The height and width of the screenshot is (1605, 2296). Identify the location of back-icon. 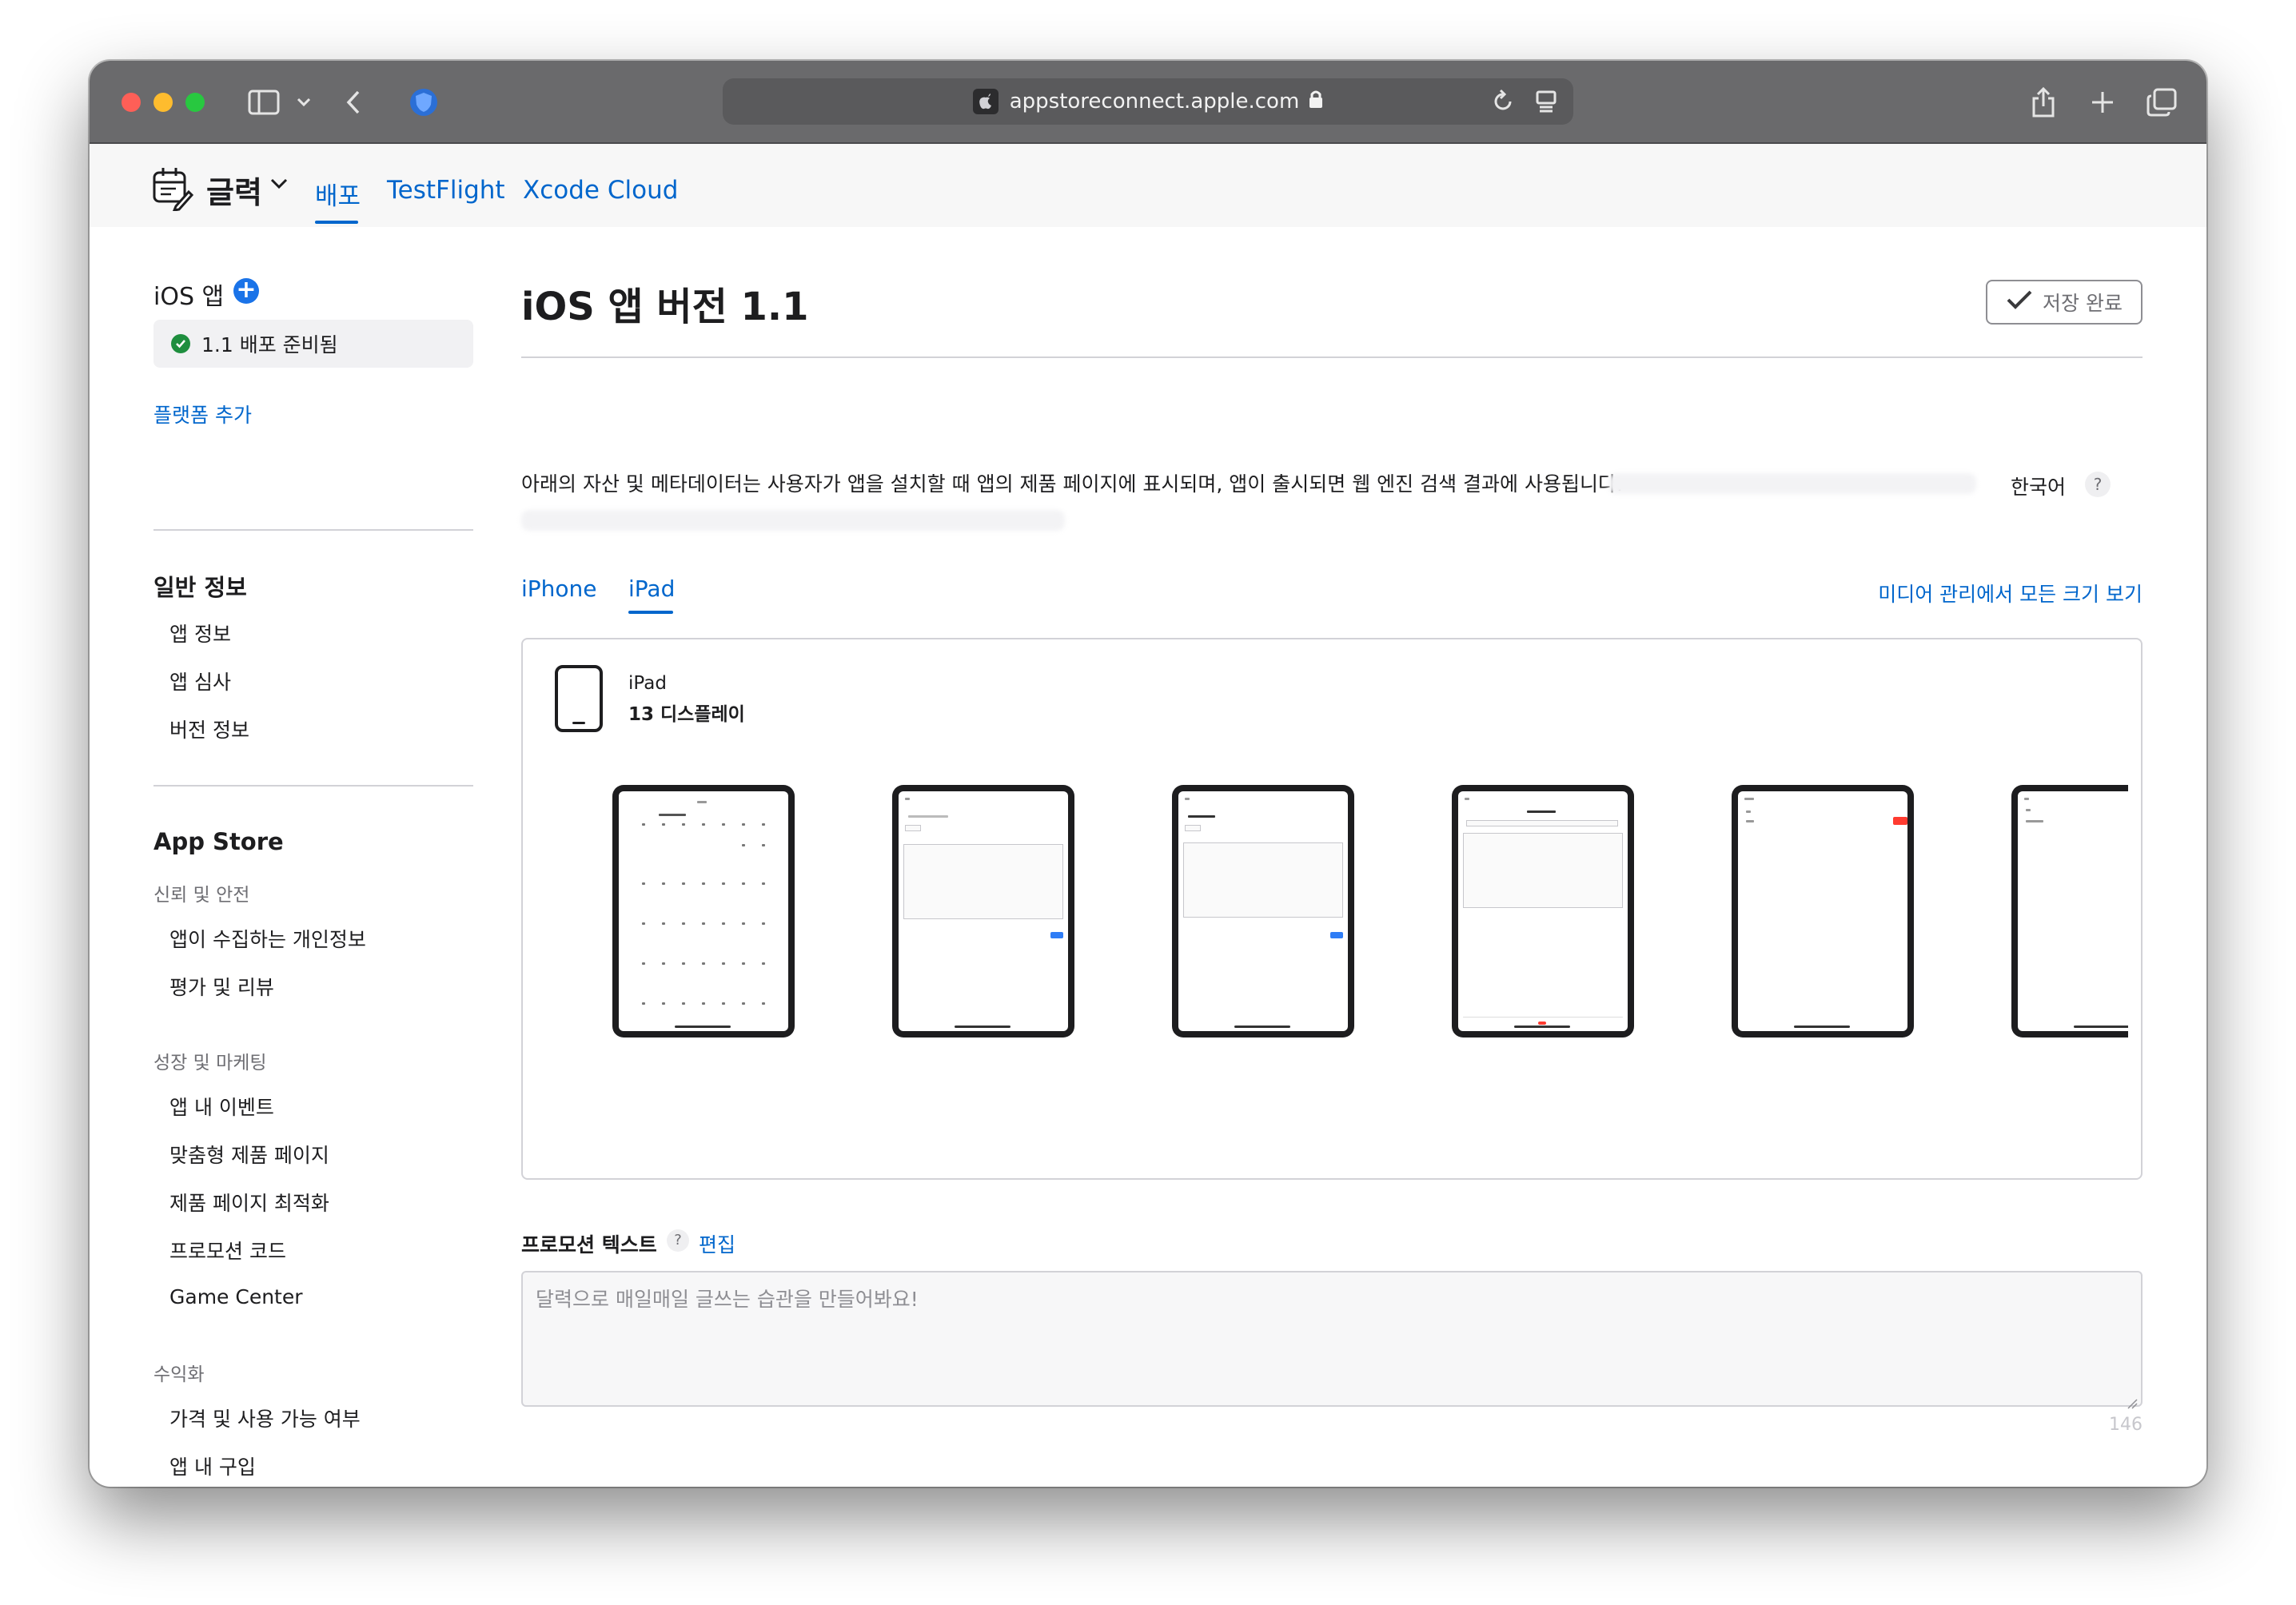
(353, 102).